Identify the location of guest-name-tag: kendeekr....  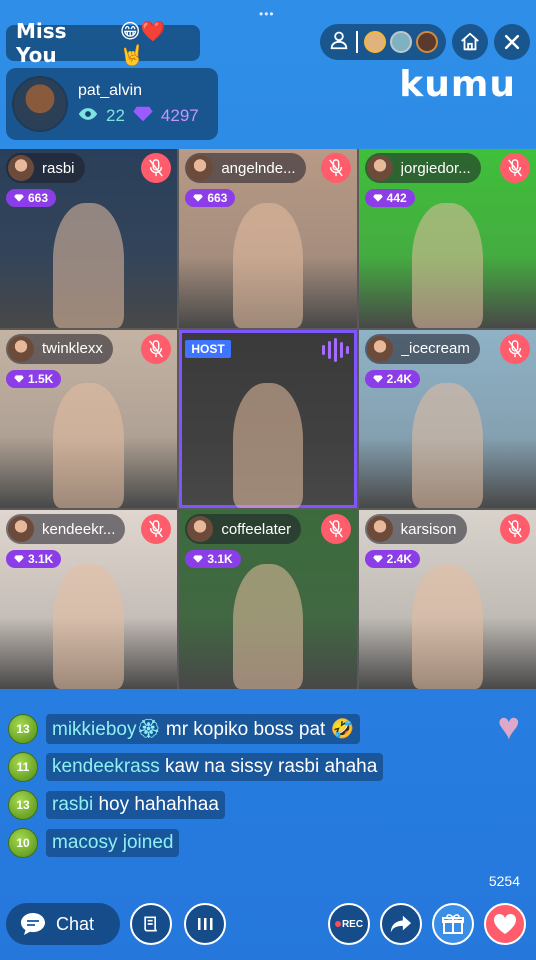
(66, 529).